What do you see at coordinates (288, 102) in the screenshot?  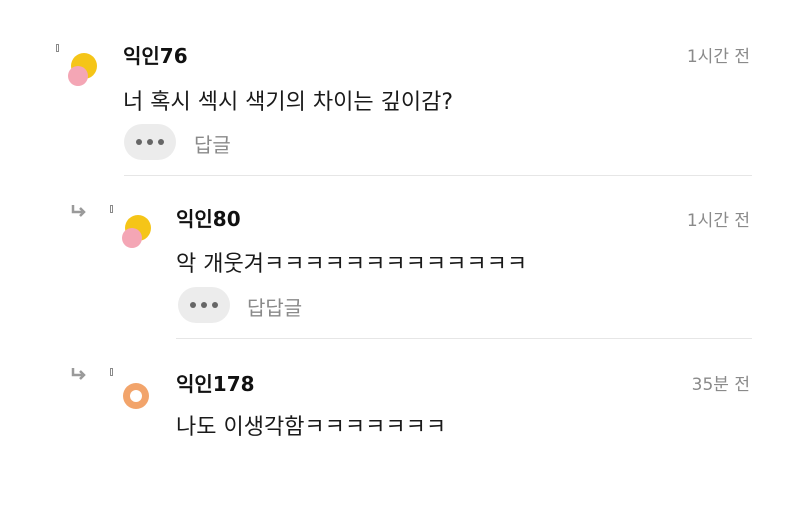 I see `comment-text: 너 혹시 섹시 색기의 차이는 깊이감?` at bounding box center [288, 102].